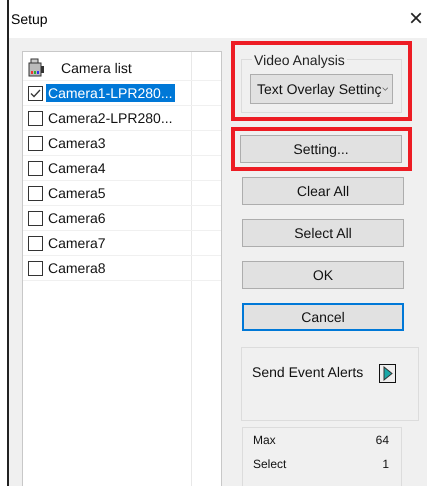 The image size is (427, 486). Describe the element at coordinates (264, 440) in the screenshot. I see `stat-label: Max` at that location.